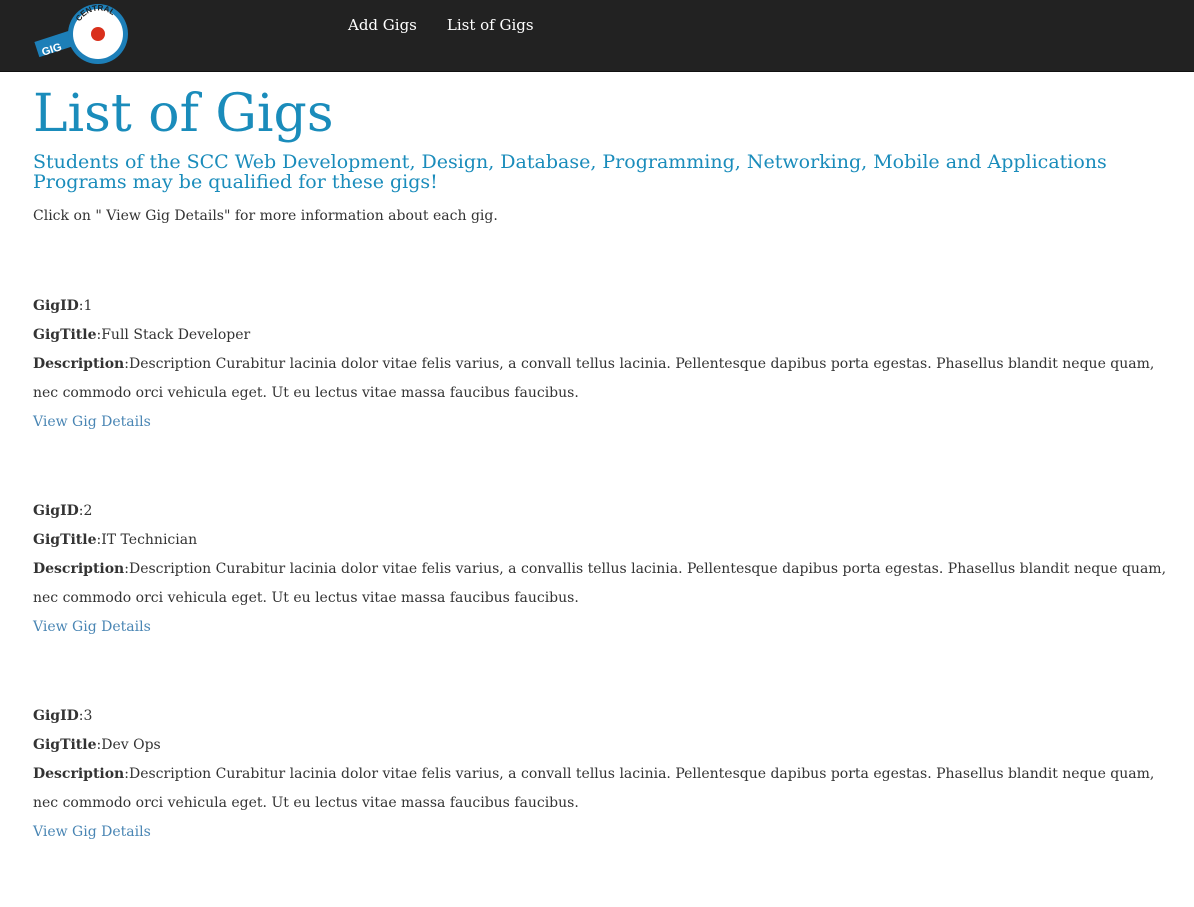 This screenshot has width=1194, height=907. I want to click on gig-title-row: GigTitle:Dev Ops, so click(97, 745).